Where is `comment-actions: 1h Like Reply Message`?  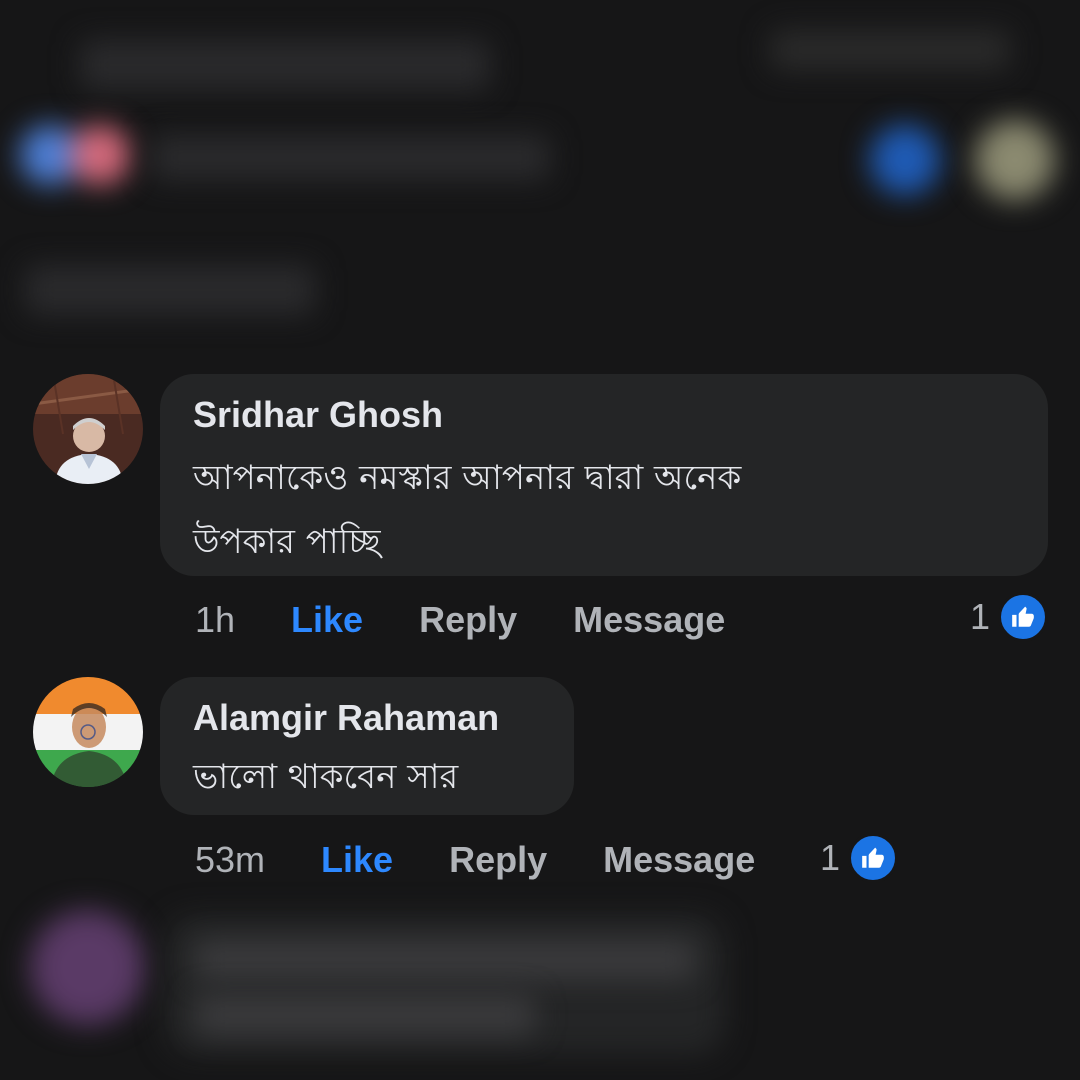
comment-actions: 1h Like Reply Message is located at coordinates (488, 620).